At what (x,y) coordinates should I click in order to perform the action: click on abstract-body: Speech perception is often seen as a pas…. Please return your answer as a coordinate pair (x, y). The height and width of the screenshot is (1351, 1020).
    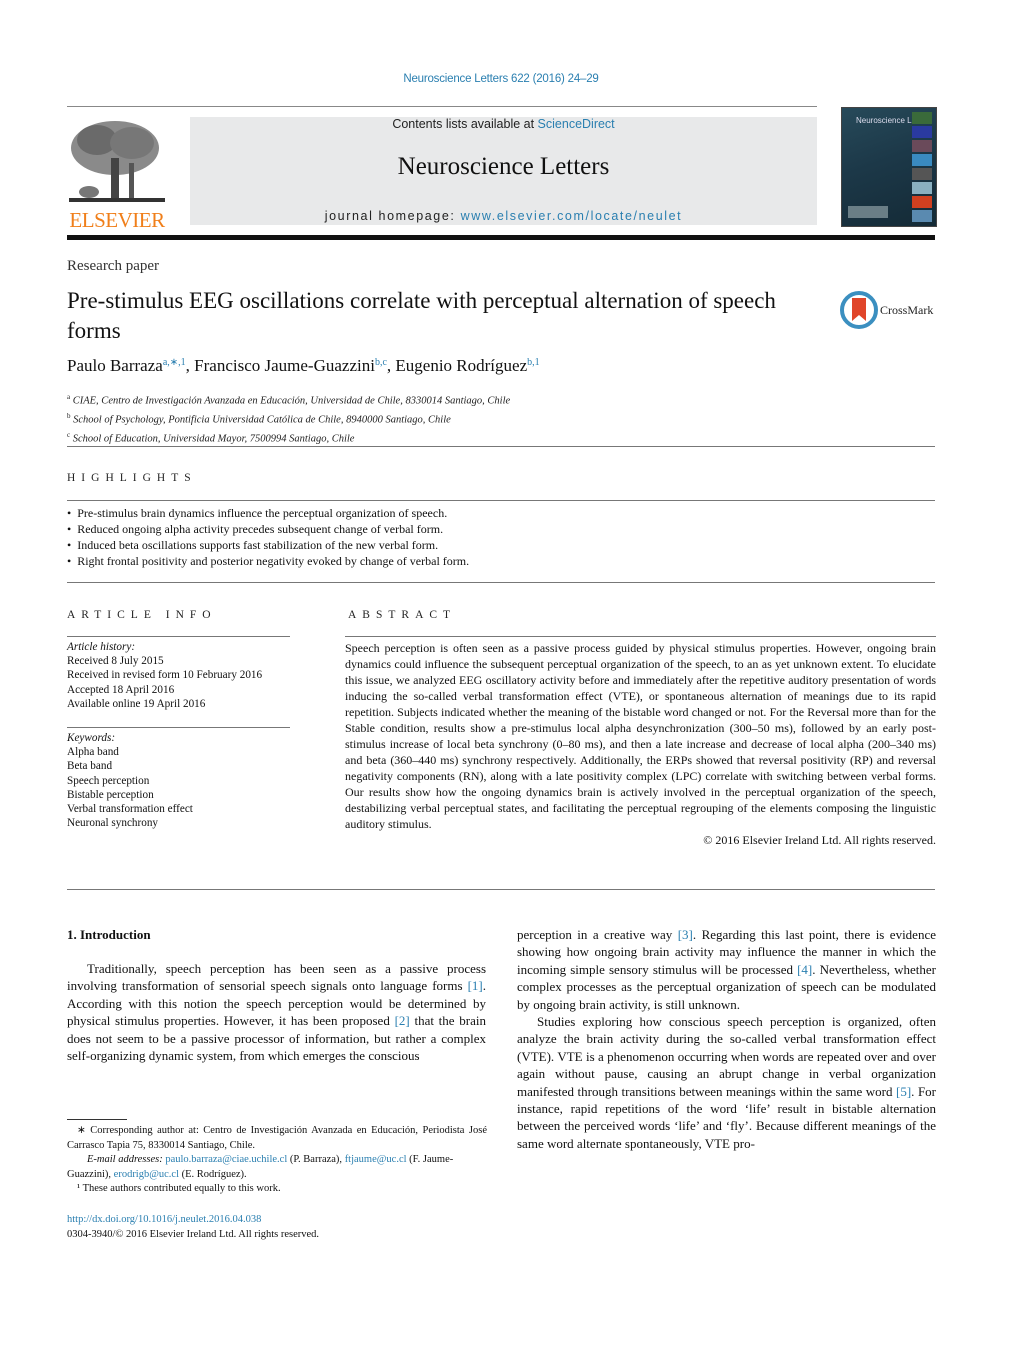
    Looking at the image, I should click on (640, 744).